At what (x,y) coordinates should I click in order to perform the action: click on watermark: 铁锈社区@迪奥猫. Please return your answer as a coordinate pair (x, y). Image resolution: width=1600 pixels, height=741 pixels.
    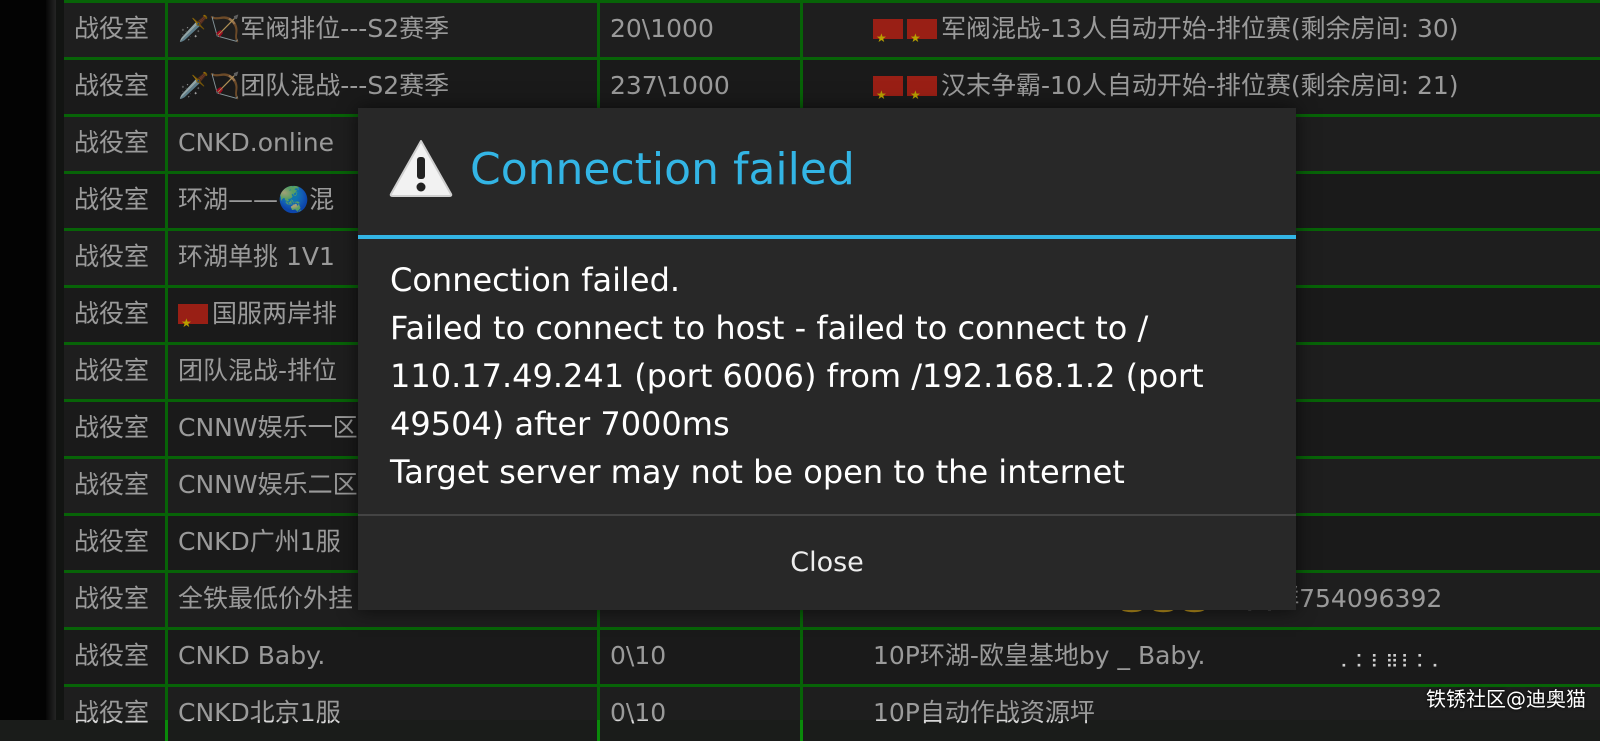
    Looking at the image, I should click on (1506, 699).